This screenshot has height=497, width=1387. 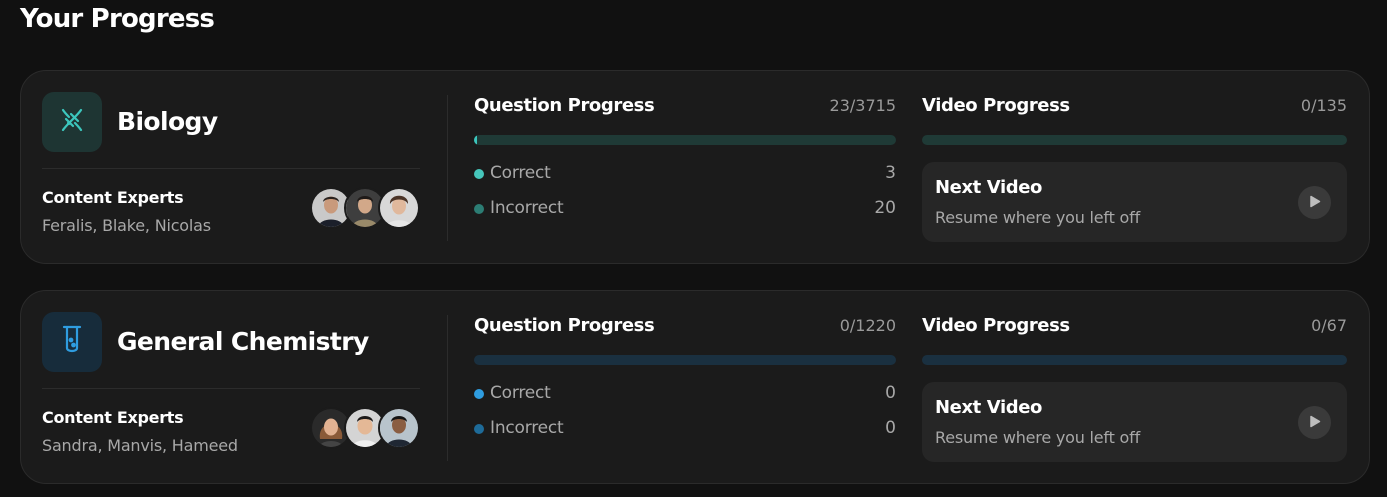 What do you see at coordinates (685, 429) in the screenshot?
I see `incorrect-stat: Incorrect 0` at bounding box center [685, 429].